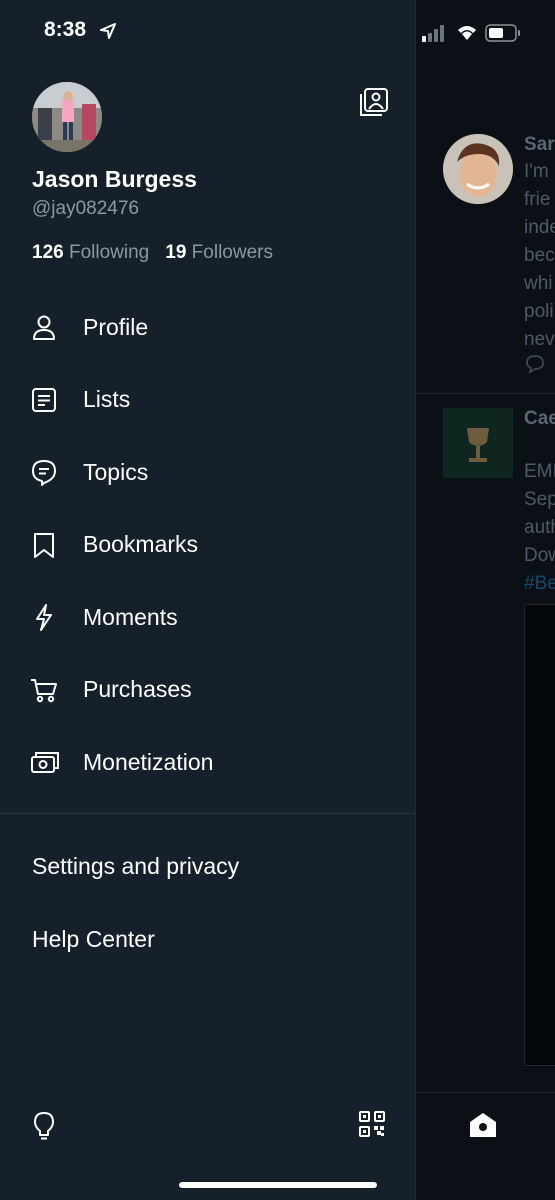 The image size is (555, 1200). I want to click on tweet-author: Cae, so click(539, 418).